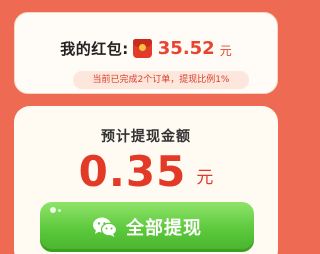 The image size is (320, 254). What do you see at coordinates (225, 50) in the screenshot?
I see `red-packet-unit: 元` at bounding box center [225, 50].